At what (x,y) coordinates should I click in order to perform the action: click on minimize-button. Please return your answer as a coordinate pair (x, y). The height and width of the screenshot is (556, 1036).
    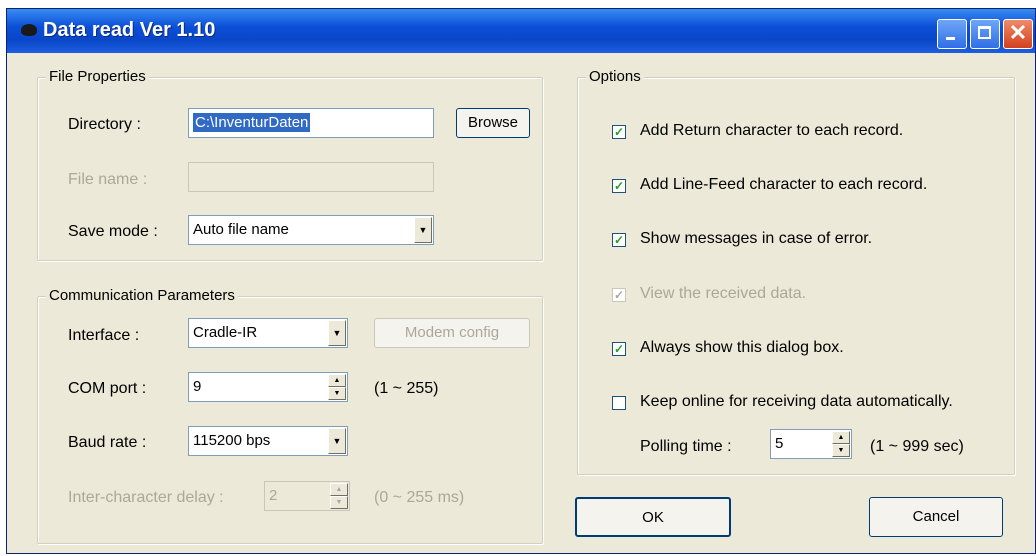
    Looking at the image, I should click on (952, 34).